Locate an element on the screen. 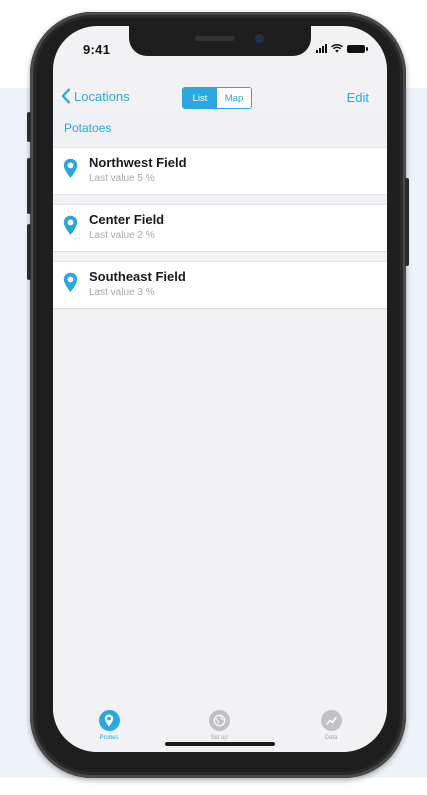 Image resolution: width=427 pixels, height=795 pixels. back-button: Locations is located at coordinates (95, 96).